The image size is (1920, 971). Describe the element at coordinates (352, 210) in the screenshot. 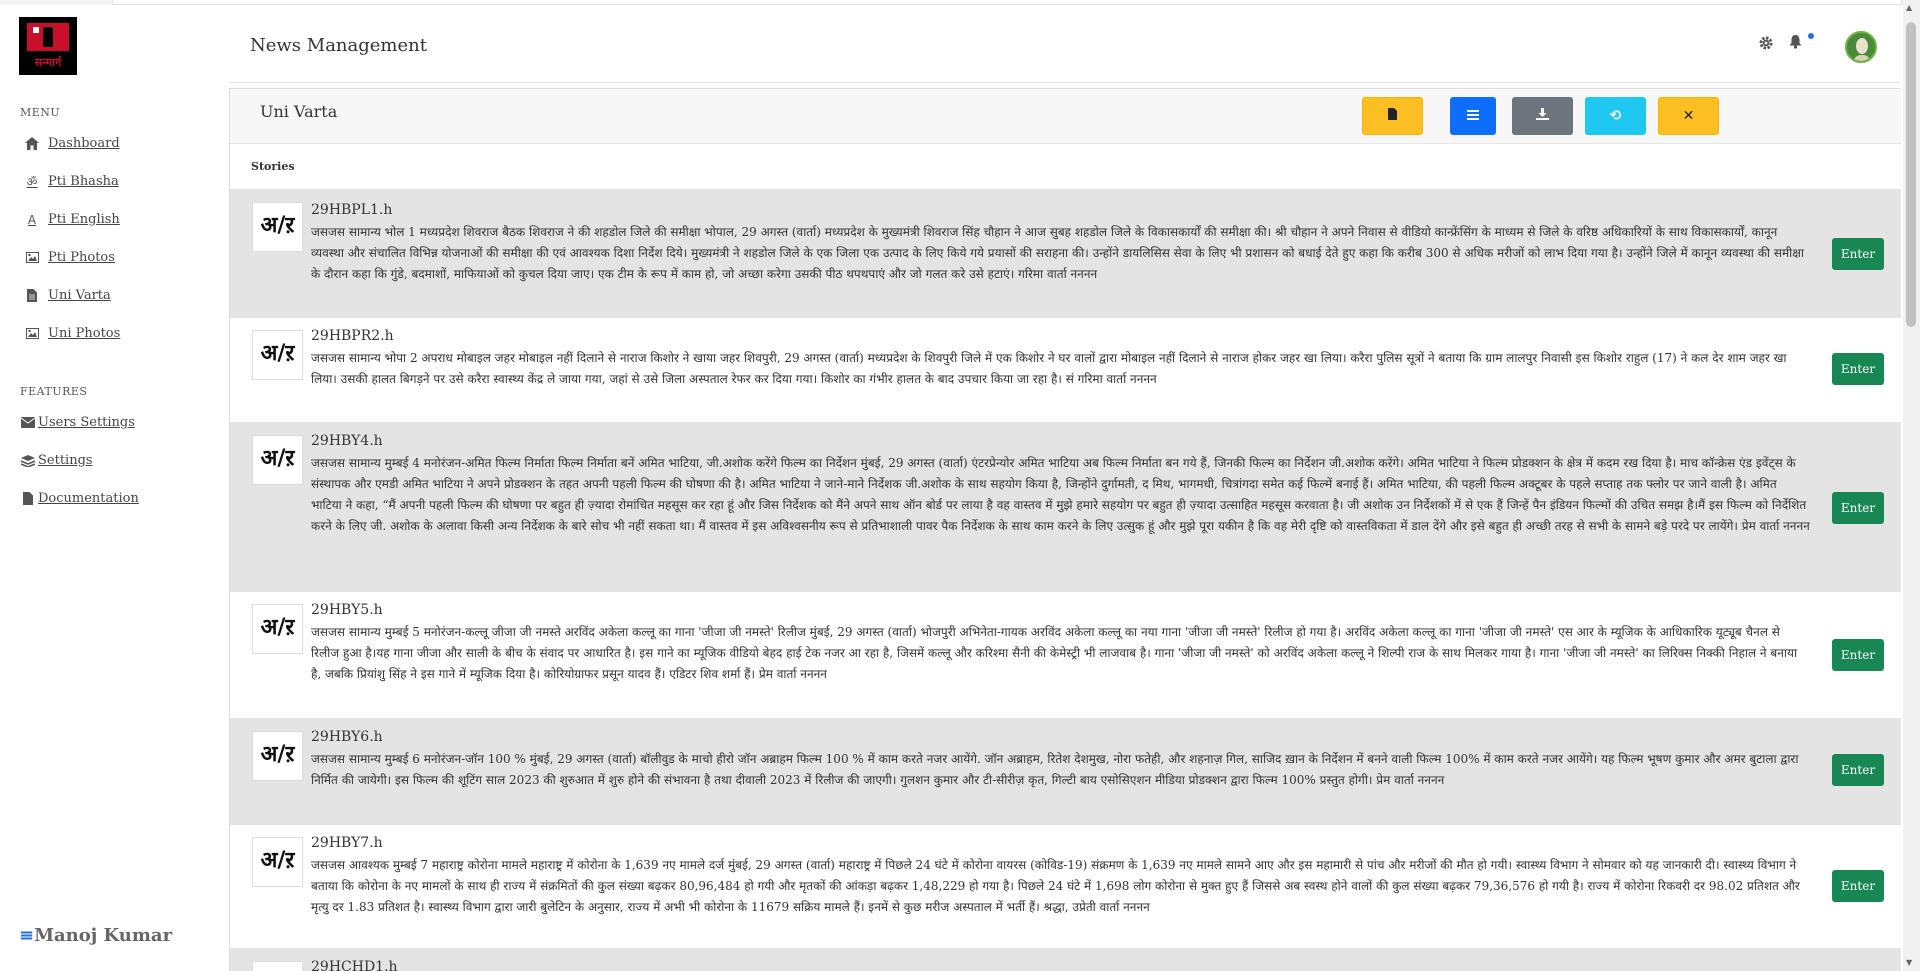

I see `story-id: 29HBPL1.h` at that location.